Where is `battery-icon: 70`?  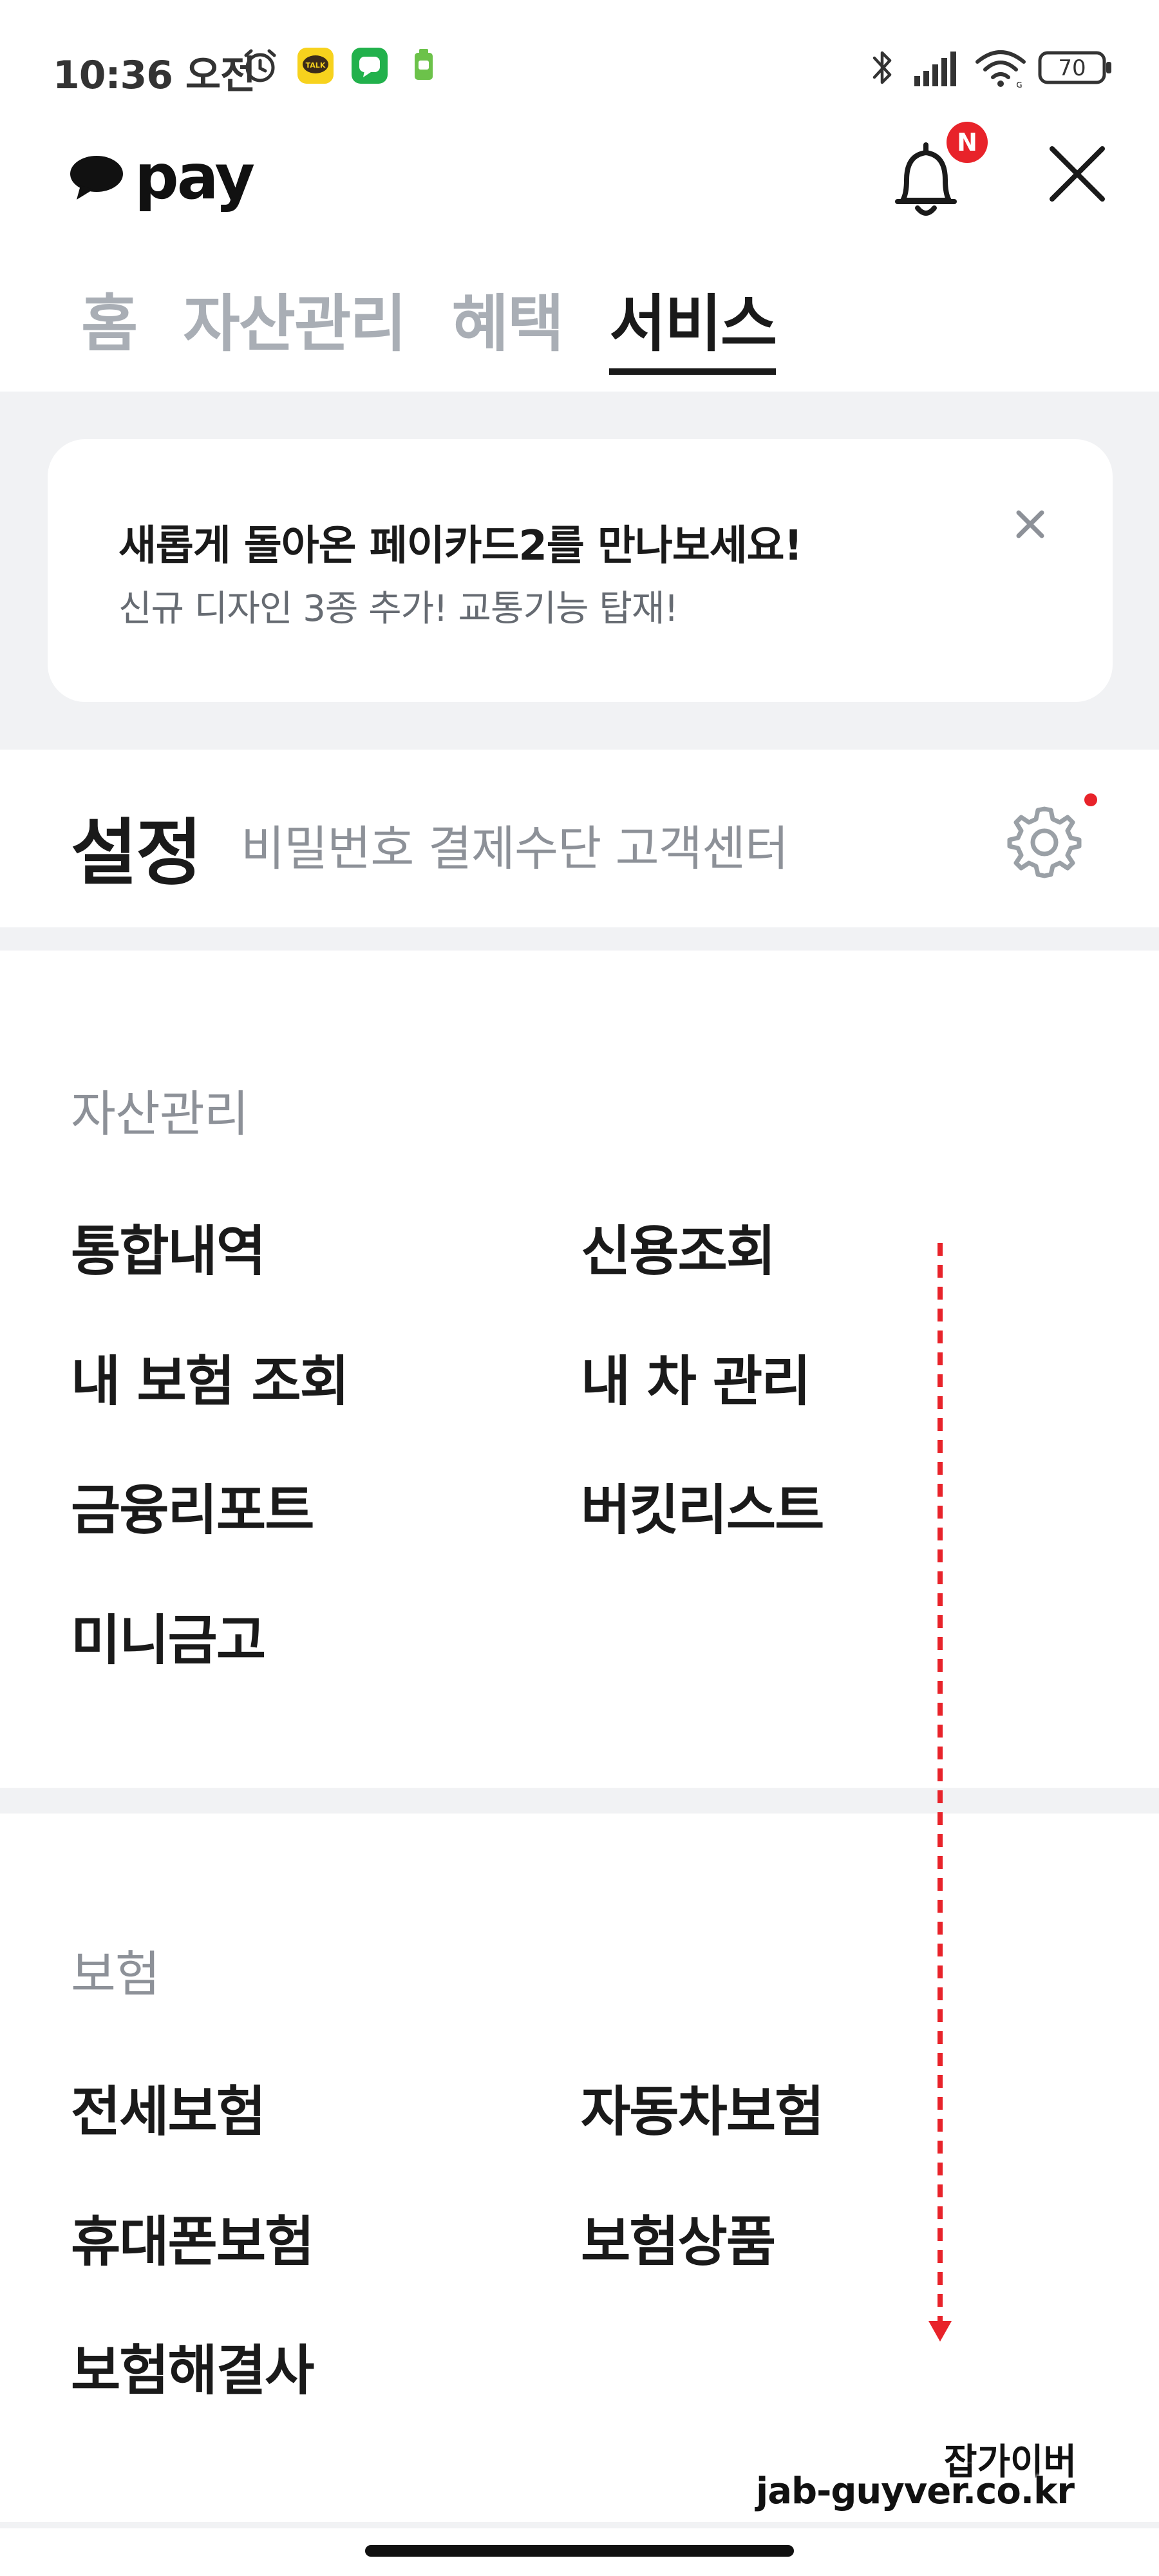
battery-icon: 70 is located at coordinates (1076, 67).